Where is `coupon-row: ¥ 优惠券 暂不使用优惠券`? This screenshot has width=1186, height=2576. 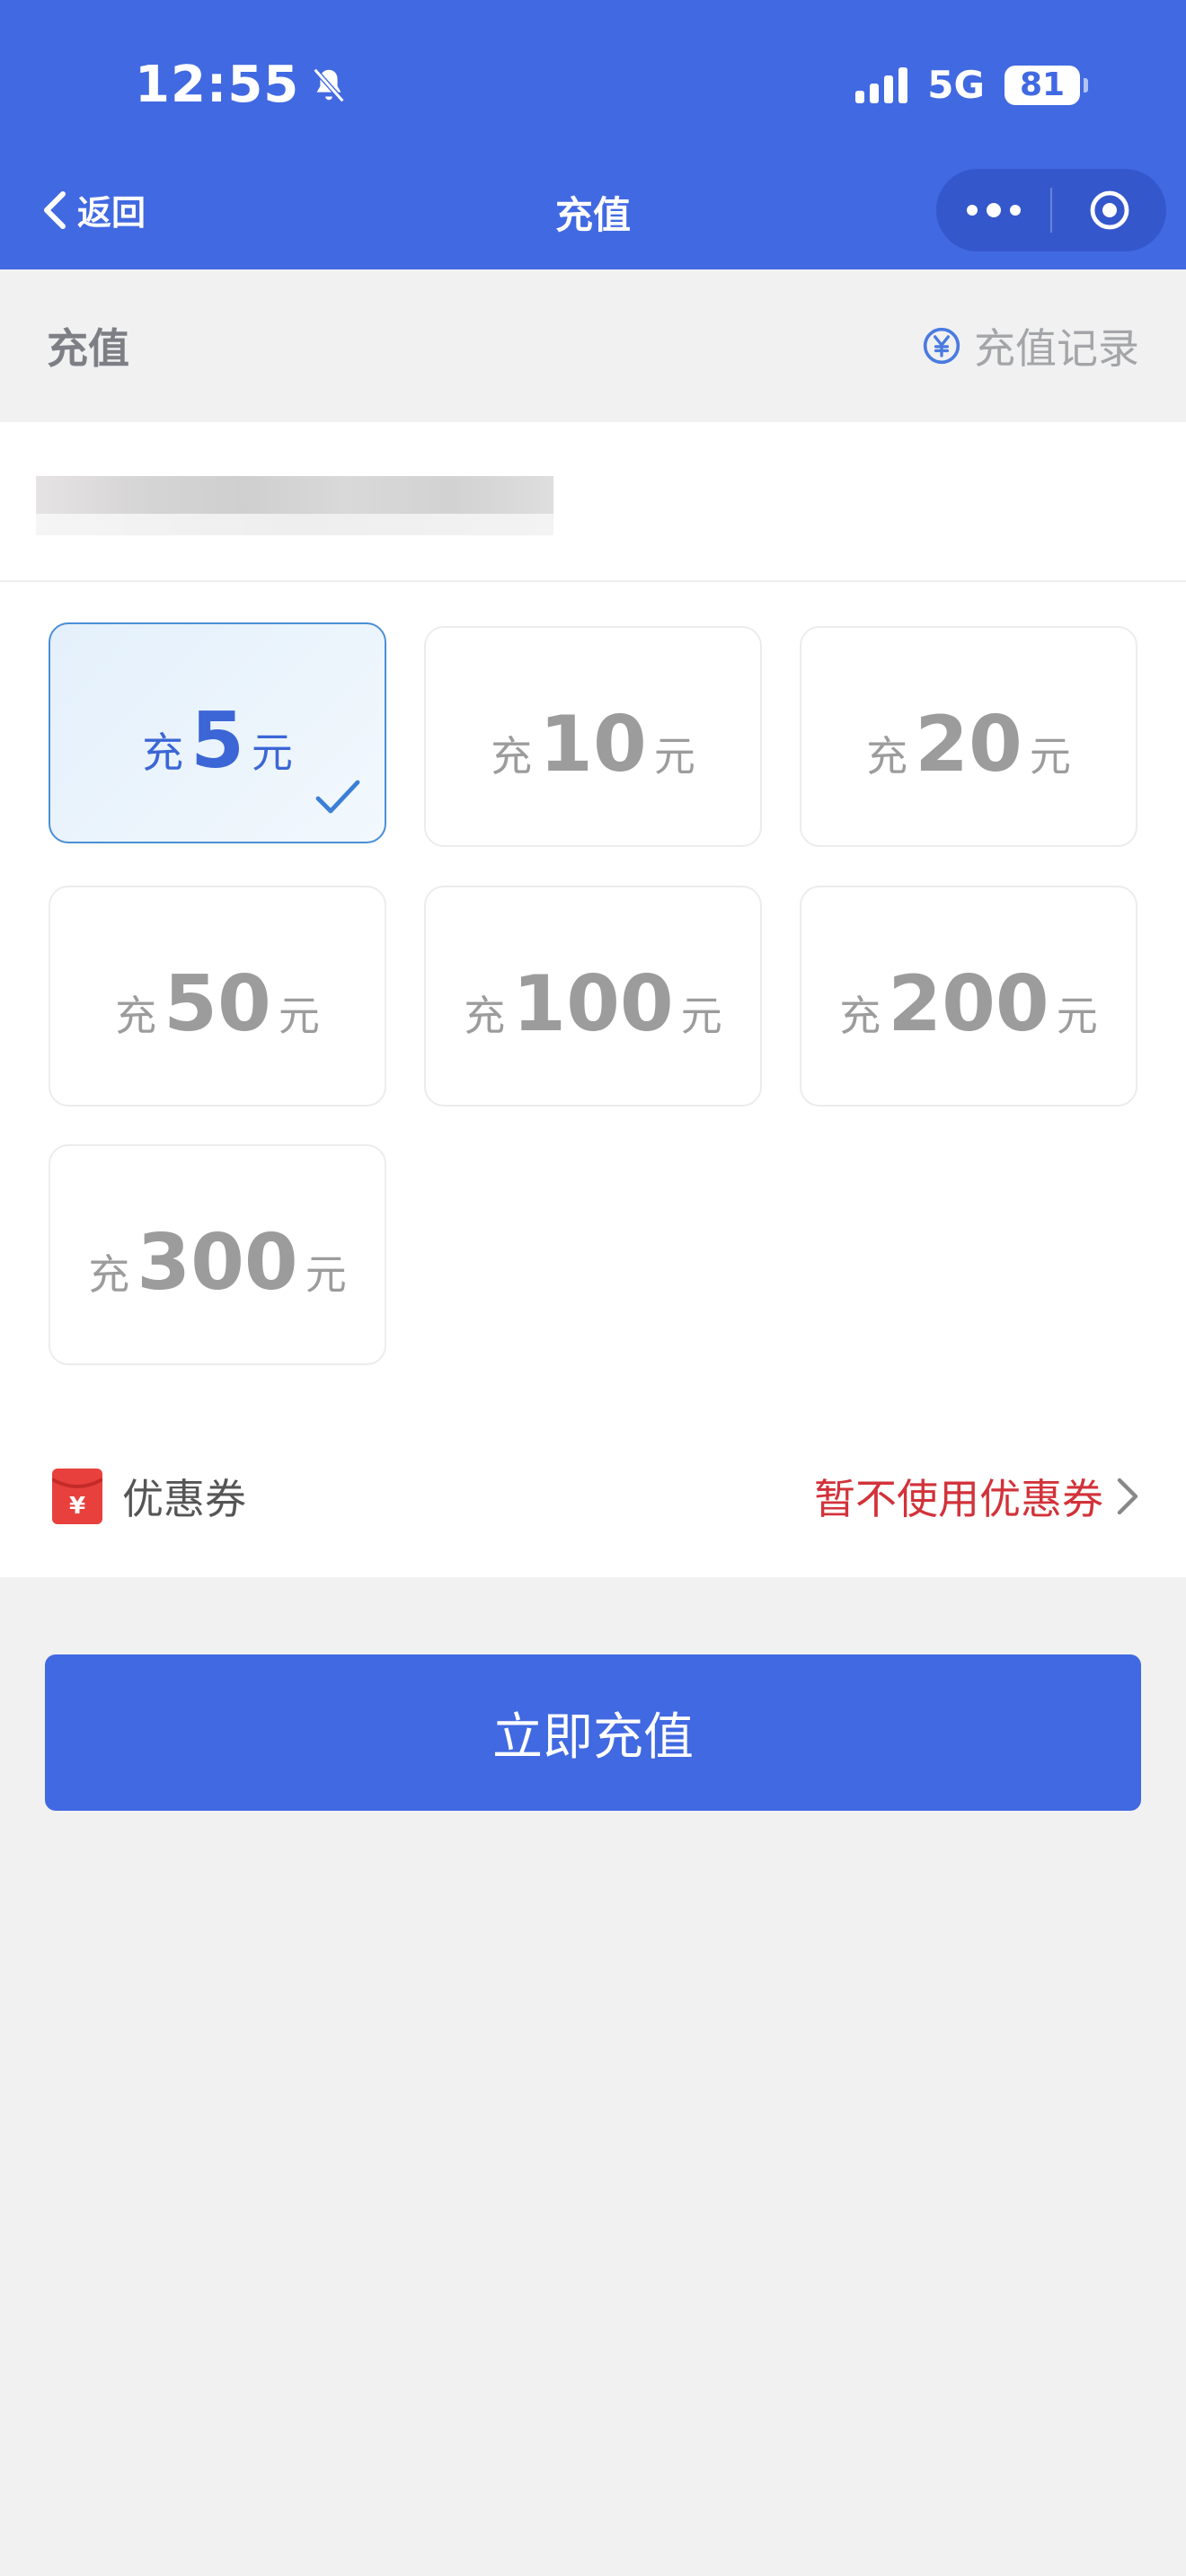
coupon-row: ¥ 优惠券 暂不使用优惠券 is located at coordinates (593, 1496).